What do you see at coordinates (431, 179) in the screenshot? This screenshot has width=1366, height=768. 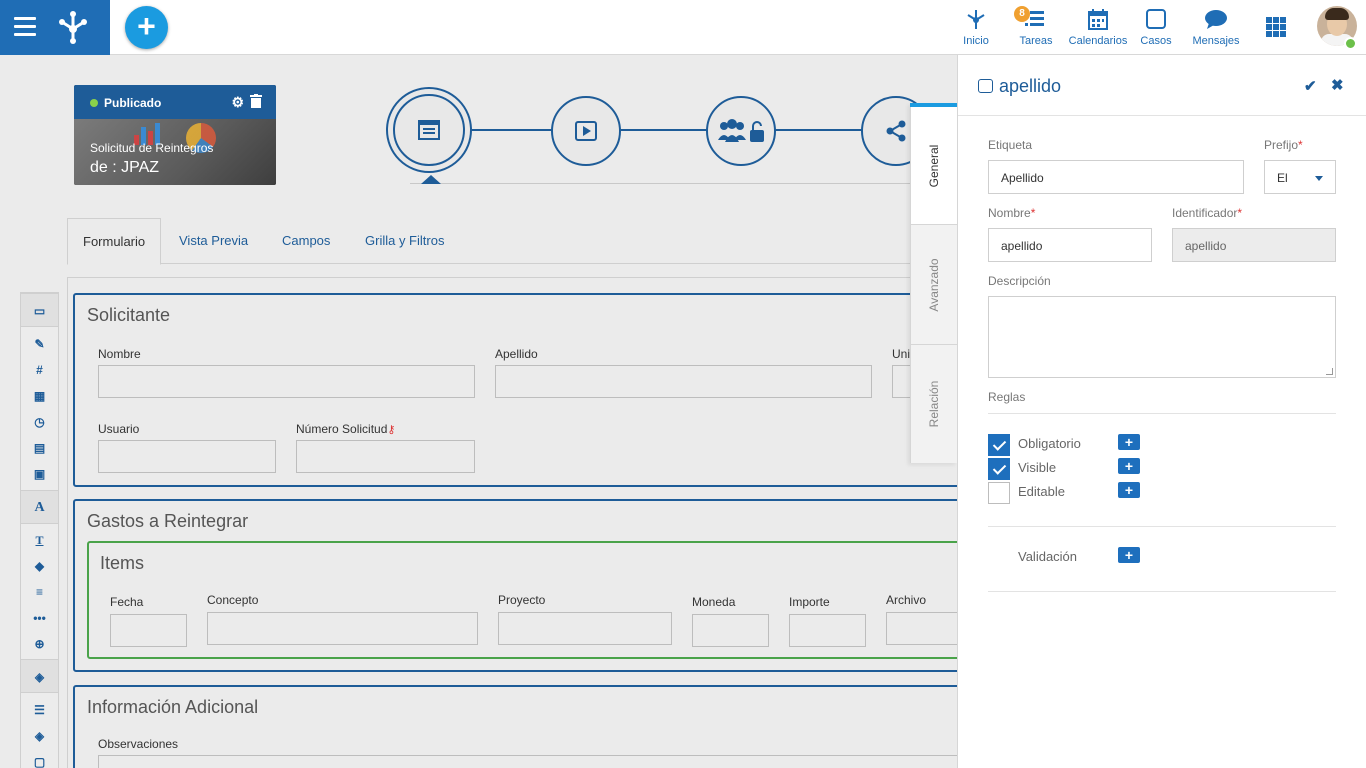 I see `active-step-pointer` at bounding box center [431, 179].